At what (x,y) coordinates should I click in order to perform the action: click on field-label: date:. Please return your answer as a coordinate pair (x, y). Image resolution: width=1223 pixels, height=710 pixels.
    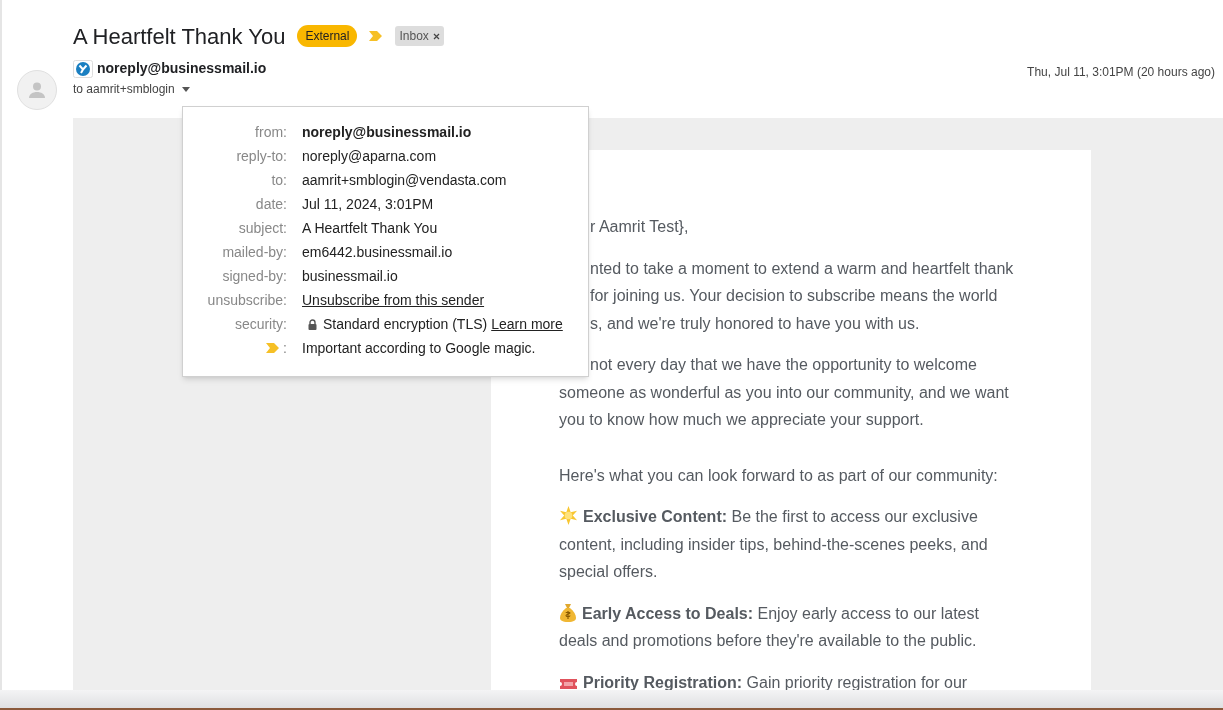
    Looking at the image, I should click on (271, 204).